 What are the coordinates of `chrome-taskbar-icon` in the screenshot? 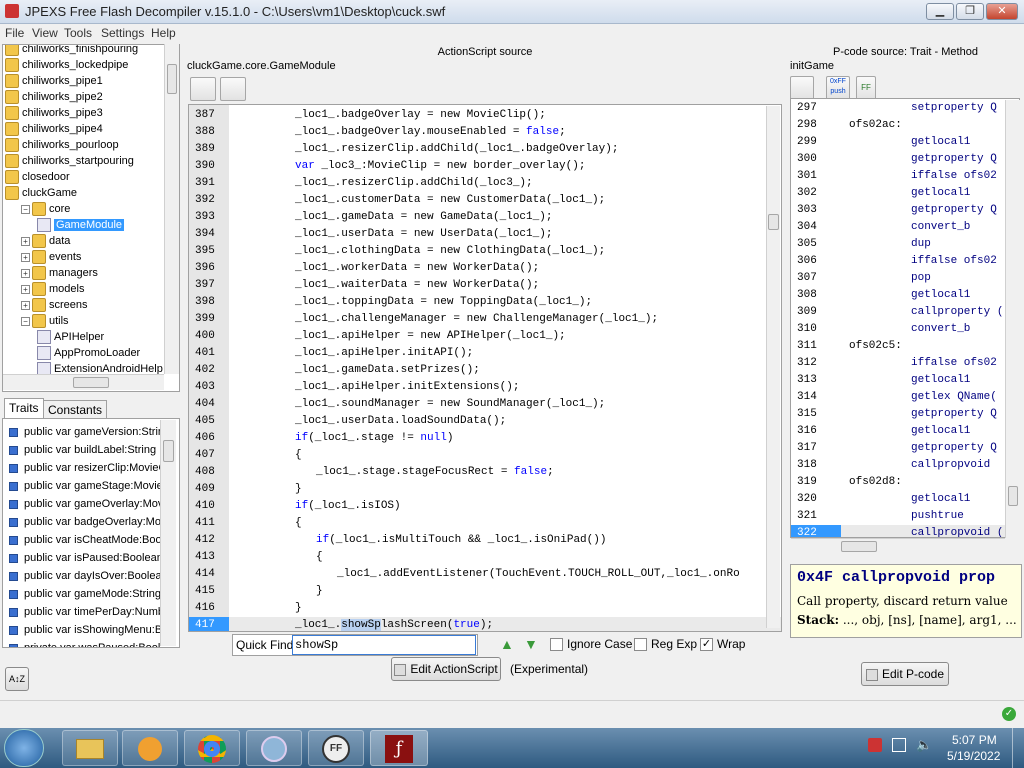 It's located at (212, 748).